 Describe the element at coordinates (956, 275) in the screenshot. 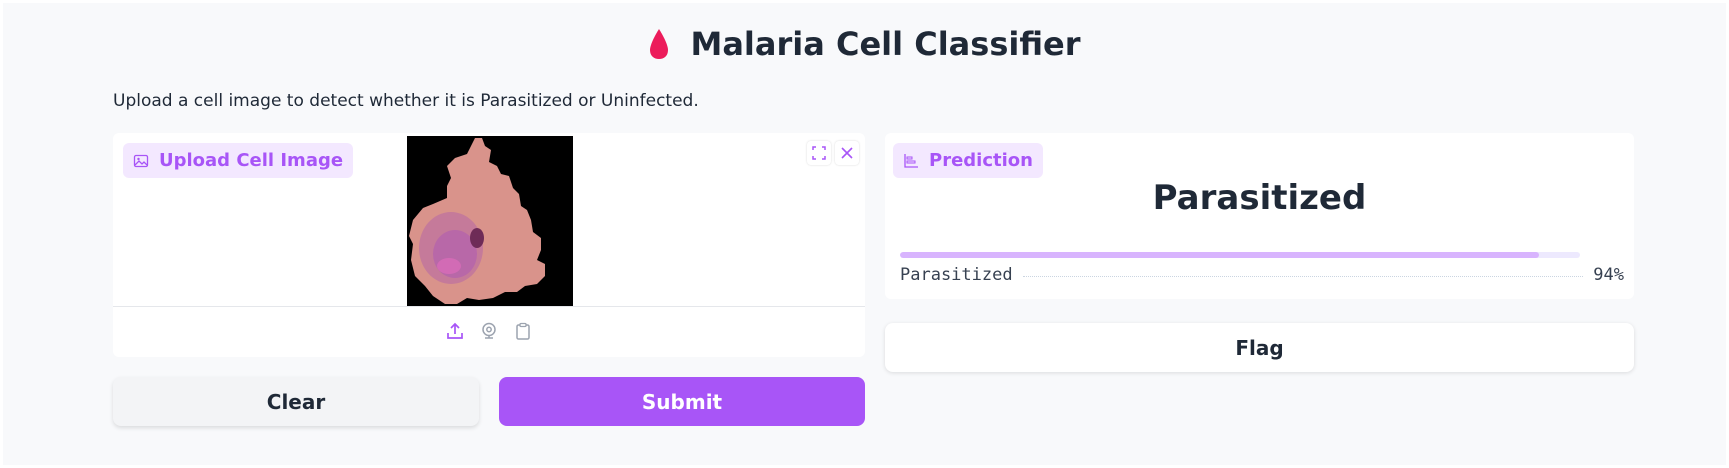

I see `confidence-class-label: Parasitized` at that location.